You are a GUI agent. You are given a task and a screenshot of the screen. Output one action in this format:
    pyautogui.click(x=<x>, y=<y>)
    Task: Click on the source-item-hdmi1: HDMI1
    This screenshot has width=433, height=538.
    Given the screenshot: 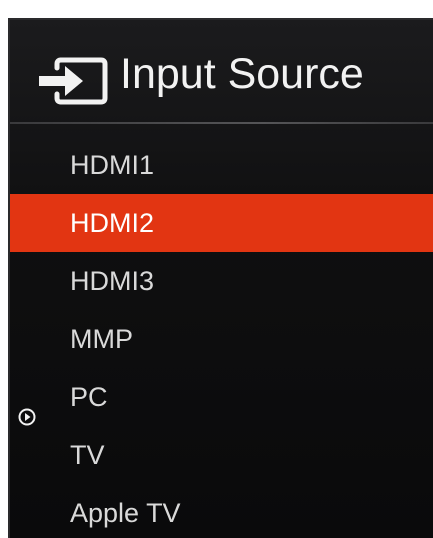 What is the action you would take?
    pyautogui.click(x=221, y=165)
    